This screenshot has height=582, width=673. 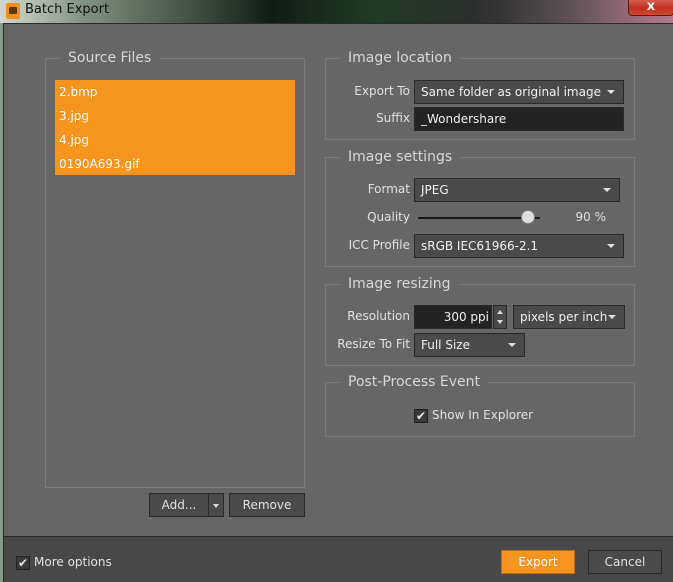 I want to click on add-dropdown-button, so click(x=216, y=505).